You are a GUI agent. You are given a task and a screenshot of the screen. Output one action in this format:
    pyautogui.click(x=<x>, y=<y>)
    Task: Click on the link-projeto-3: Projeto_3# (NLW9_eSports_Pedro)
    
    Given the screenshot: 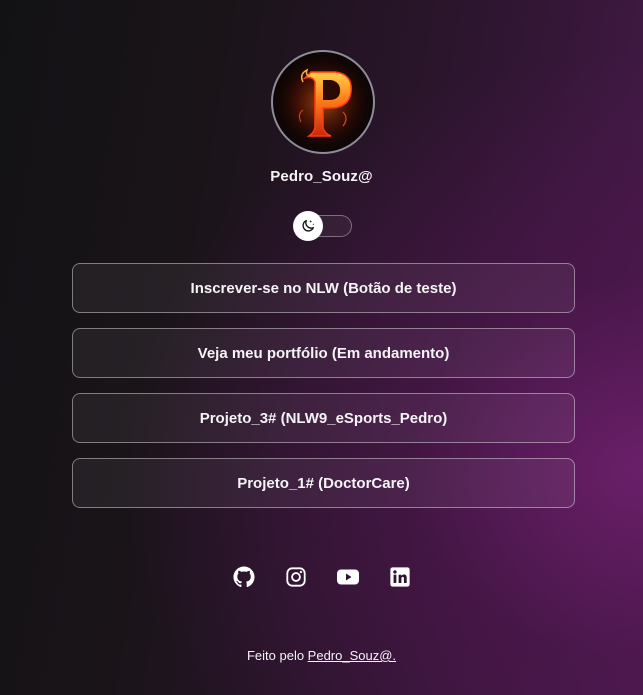 What is the action you would take?
    pyautogui.click(x=323, y=418)
    